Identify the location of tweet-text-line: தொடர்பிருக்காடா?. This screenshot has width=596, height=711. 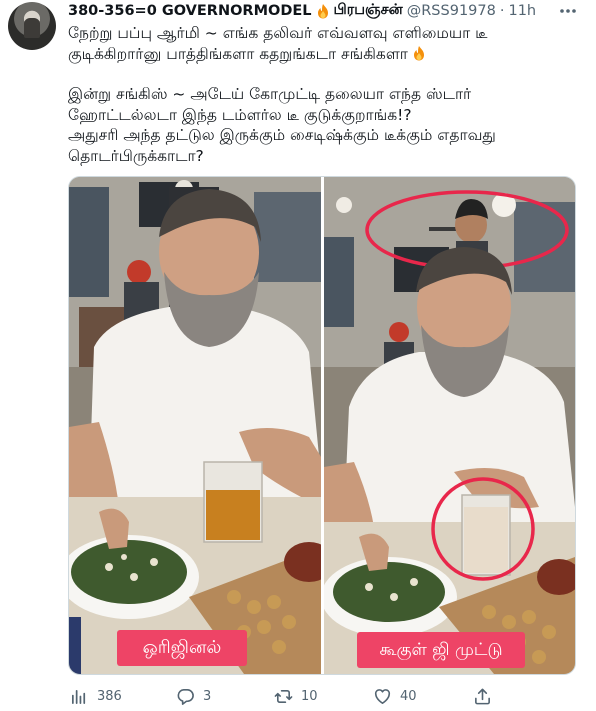
(136, 155).